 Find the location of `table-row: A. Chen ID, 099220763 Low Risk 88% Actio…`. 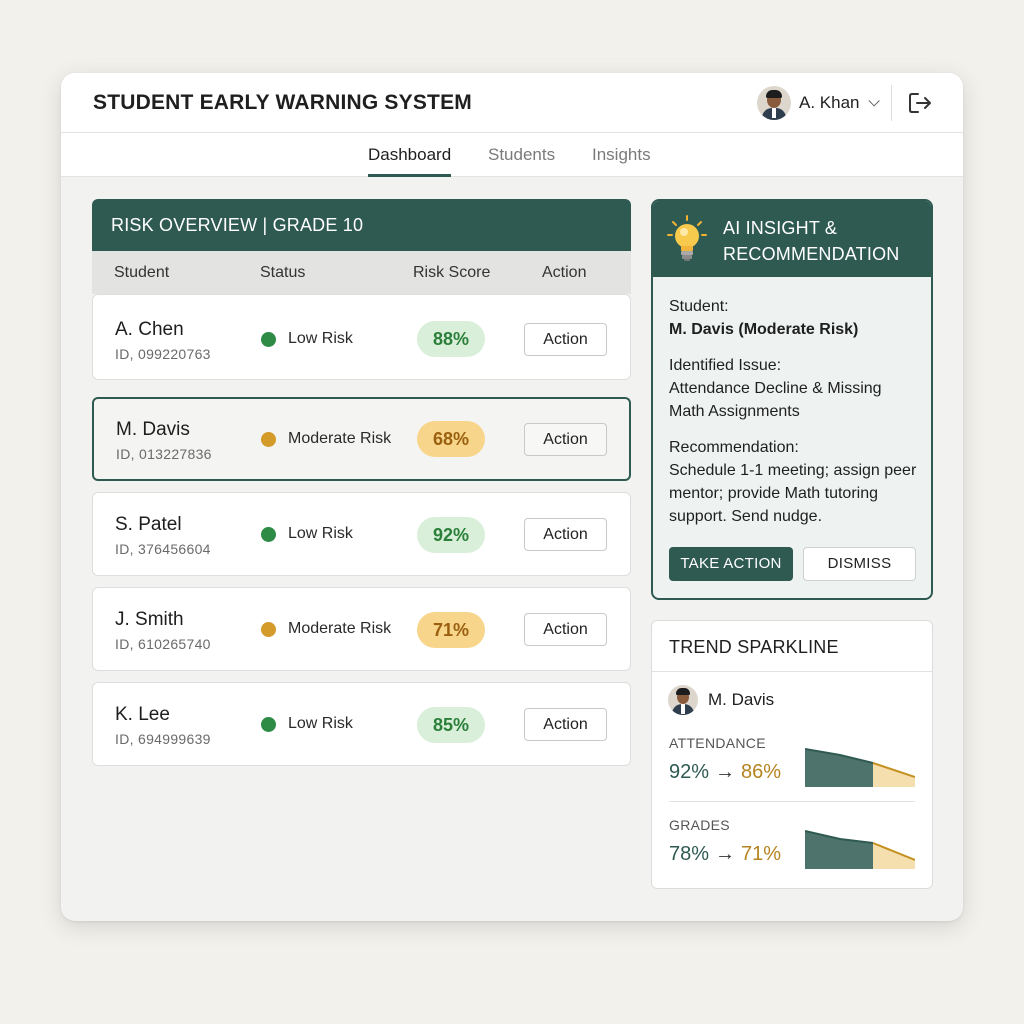

table-row: A. Chen ID, 099220763 Low Risk 88% Actio… is located at coordinates (361, 337).